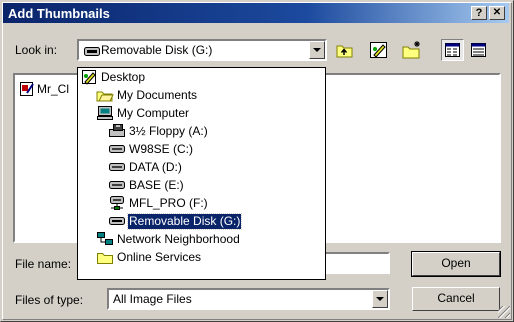 The width and height of the screenshot is (514, 322). Describe the element at coordinates (504, 312) in the screenshot. I see `resize-grip` at that location.